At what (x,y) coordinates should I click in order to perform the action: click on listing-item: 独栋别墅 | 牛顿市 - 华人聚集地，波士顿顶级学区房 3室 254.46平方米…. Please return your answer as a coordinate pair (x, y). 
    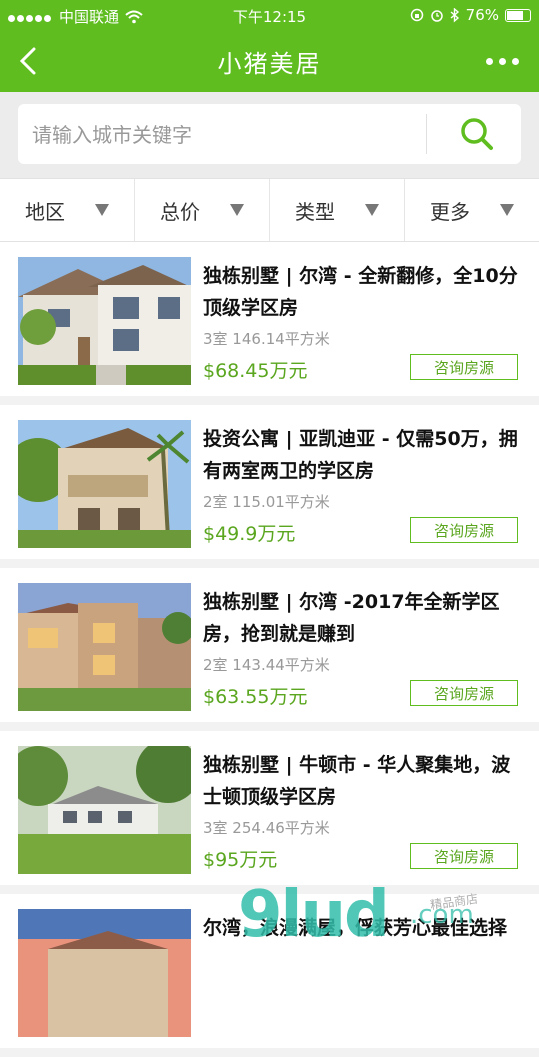
    Looking at the image, I should click on (269, 808).